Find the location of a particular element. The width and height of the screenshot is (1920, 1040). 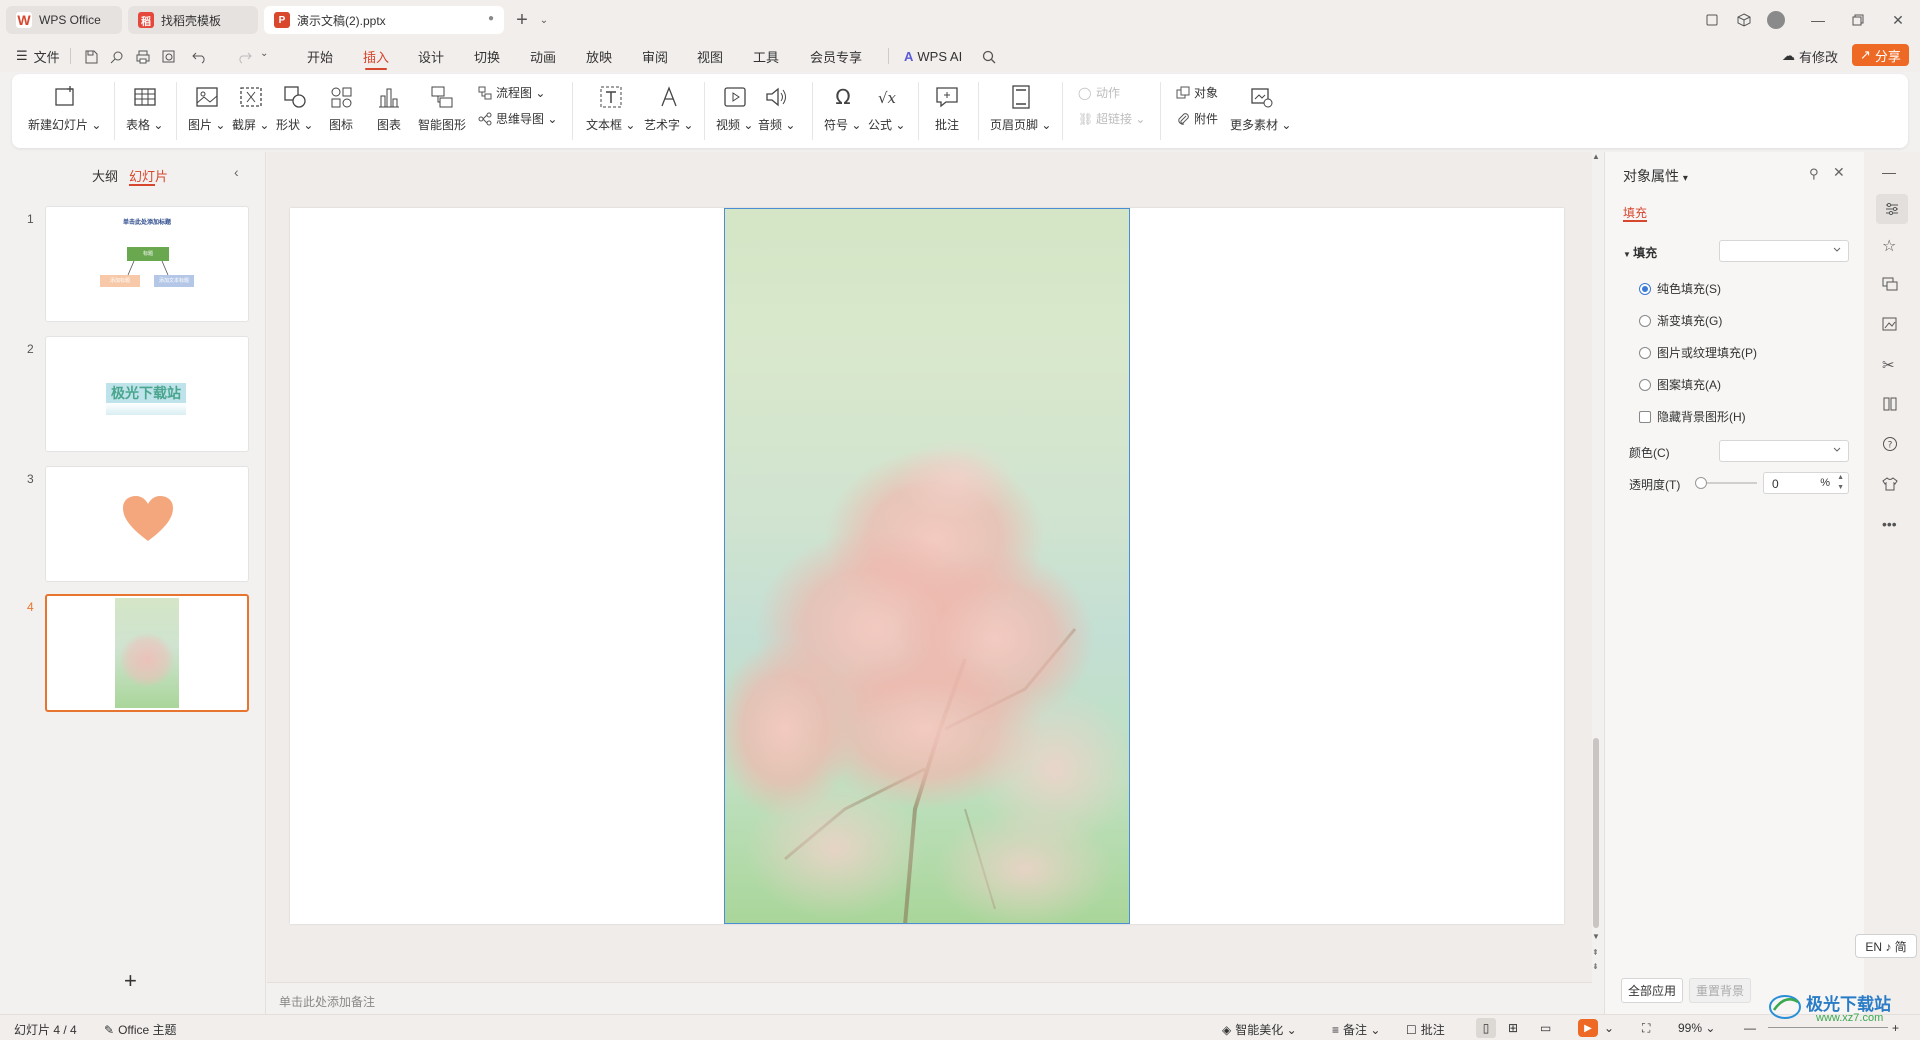

zoom-out-icon: — is located at coordinates (1750, 1028).